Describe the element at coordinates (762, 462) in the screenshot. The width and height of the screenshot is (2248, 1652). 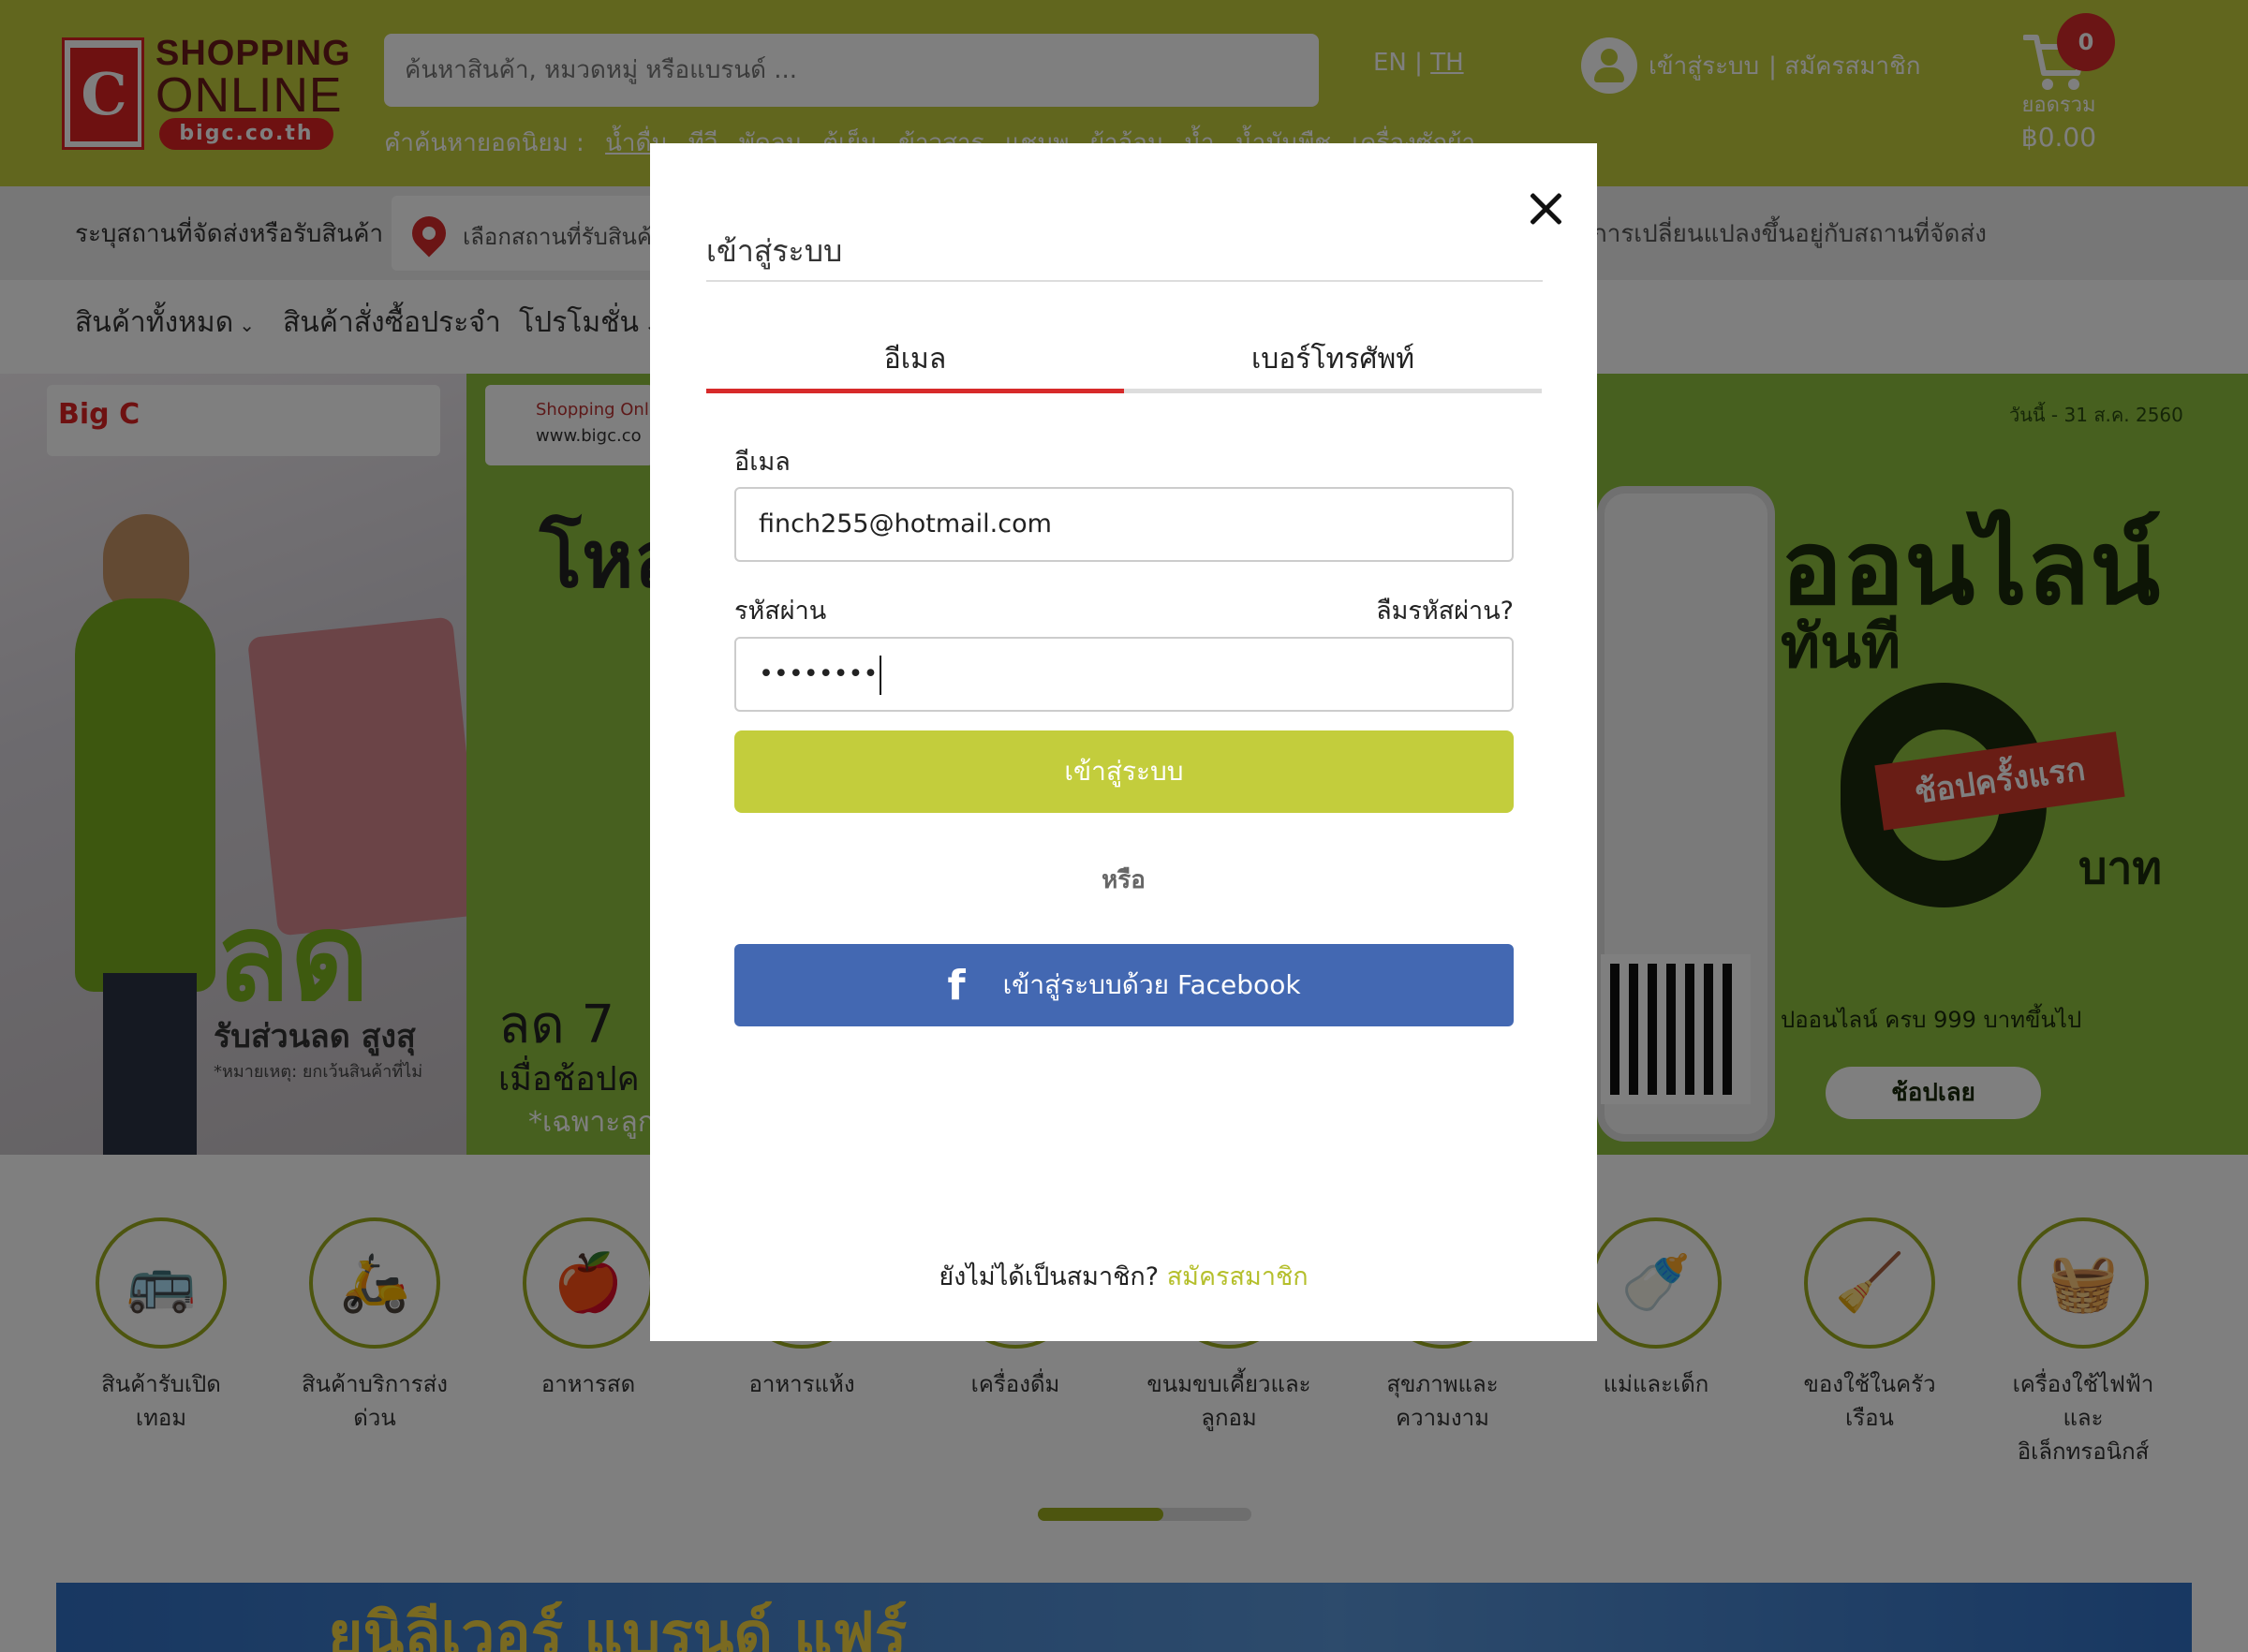
I see `email-label: อีเมล` at that location.